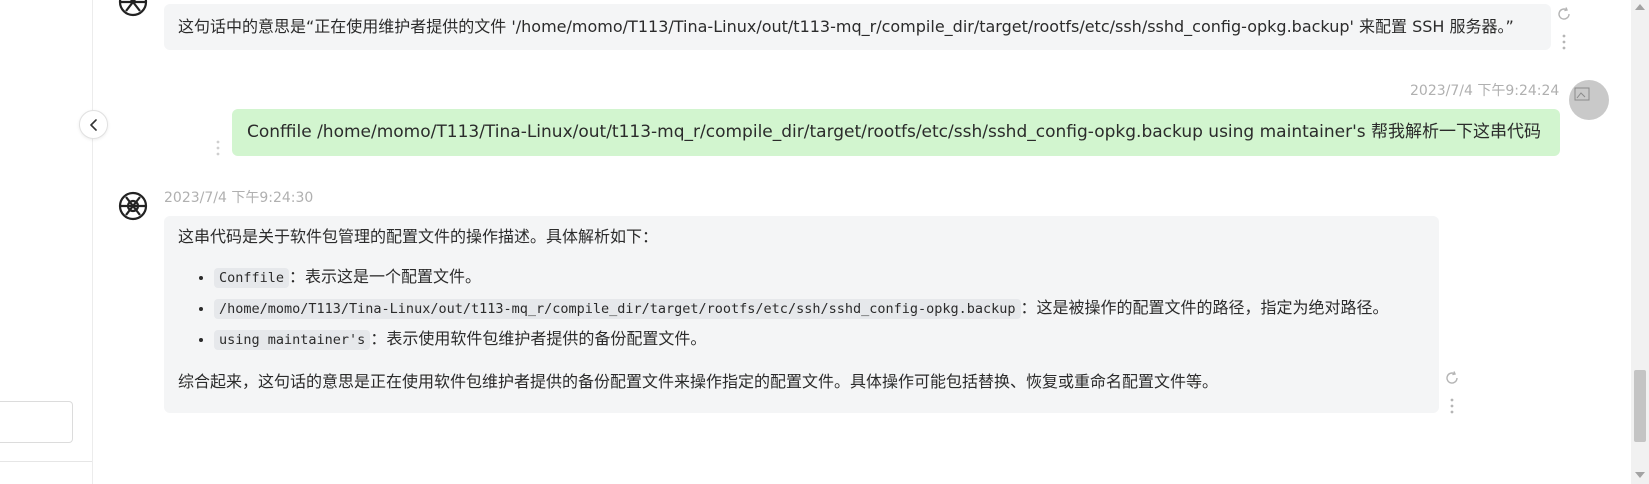  What do you see at coordinates (385, 276) in the screenshot?
I see `list-item-desc: ：表示这是一个配置文件。` at bounding box center [385, 276].